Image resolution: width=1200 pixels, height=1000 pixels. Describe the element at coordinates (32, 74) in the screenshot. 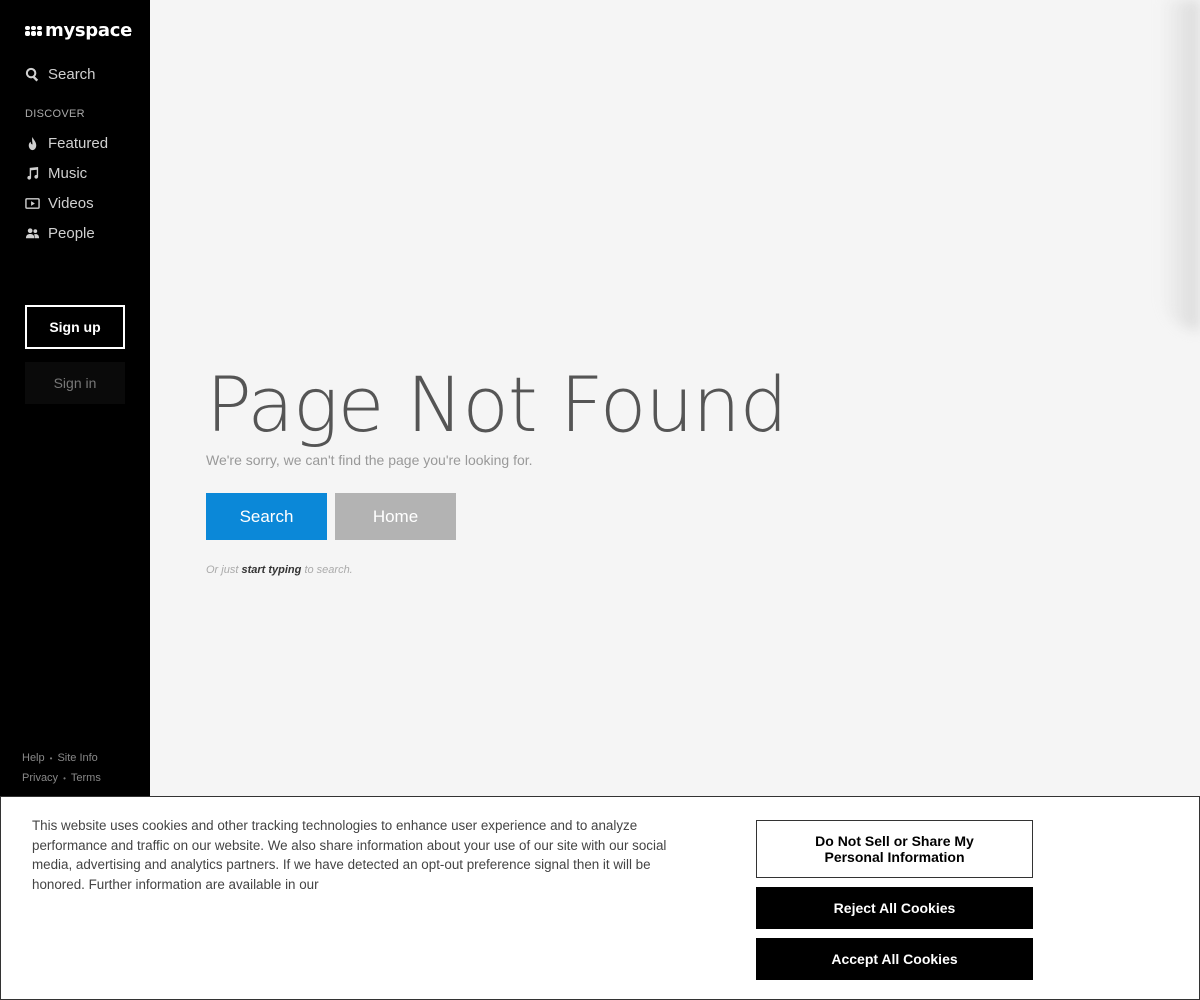

I see `search-icon` at that location.